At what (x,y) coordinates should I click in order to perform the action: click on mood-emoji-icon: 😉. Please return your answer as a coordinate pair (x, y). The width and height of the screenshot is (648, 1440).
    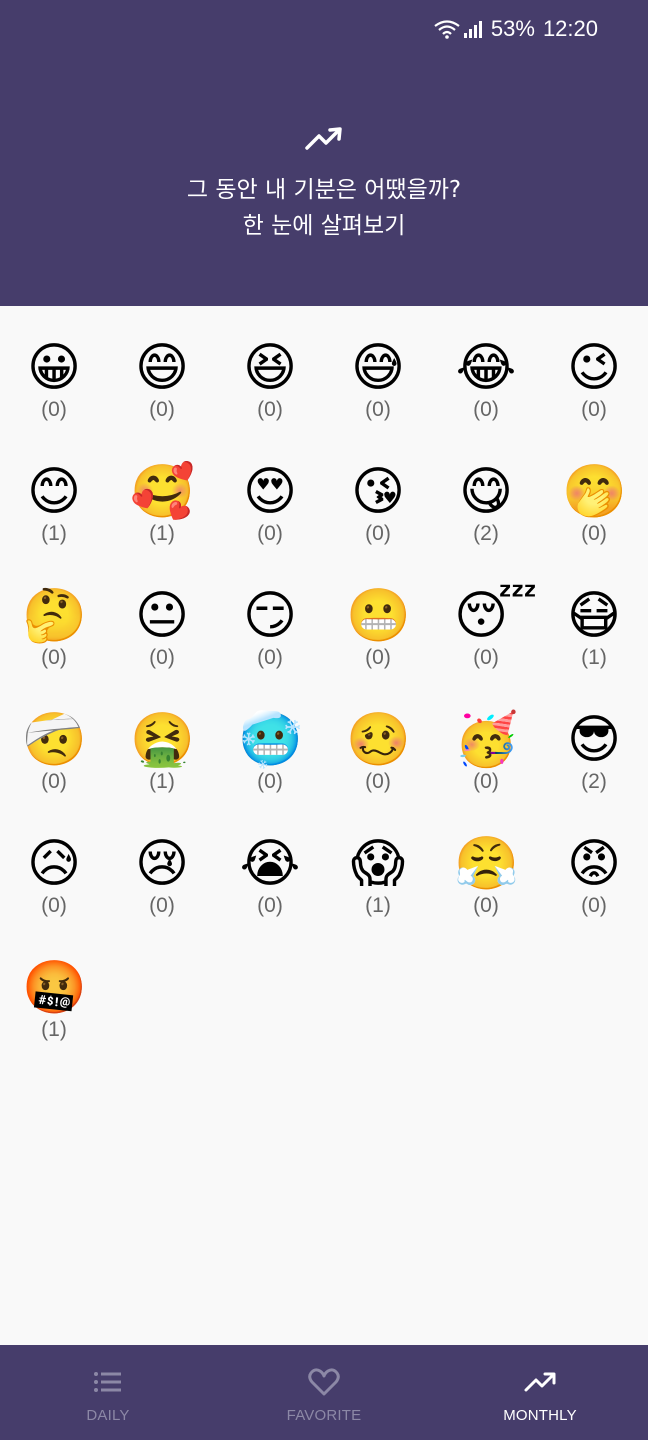
    Looking at the image, I should click on (594, 368).